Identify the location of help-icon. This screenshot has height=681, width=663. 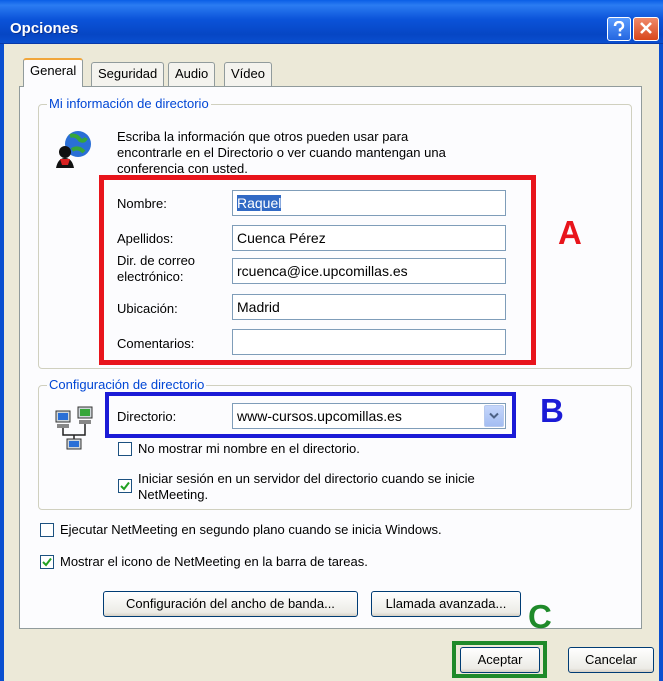
(619, 29).